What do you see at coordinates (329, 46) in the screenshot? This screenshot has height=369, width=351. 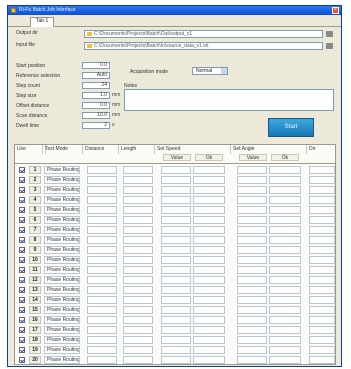 I see `browse-icon` at bounding box center [329, 46].